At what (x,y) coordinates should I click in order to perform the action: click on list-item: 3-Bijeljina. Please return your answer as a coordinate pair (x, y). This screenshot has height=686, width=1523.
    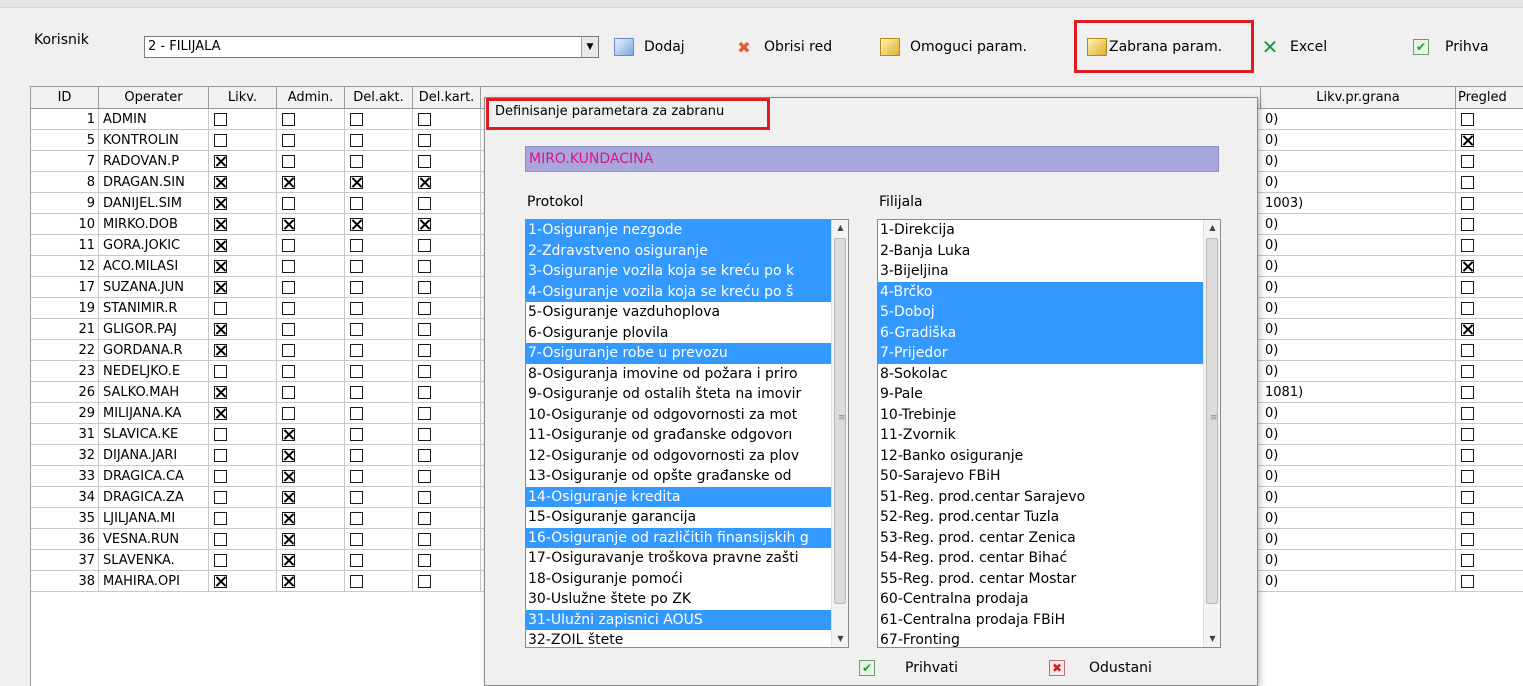
    Looking at the image, I should click on (1041, 271).